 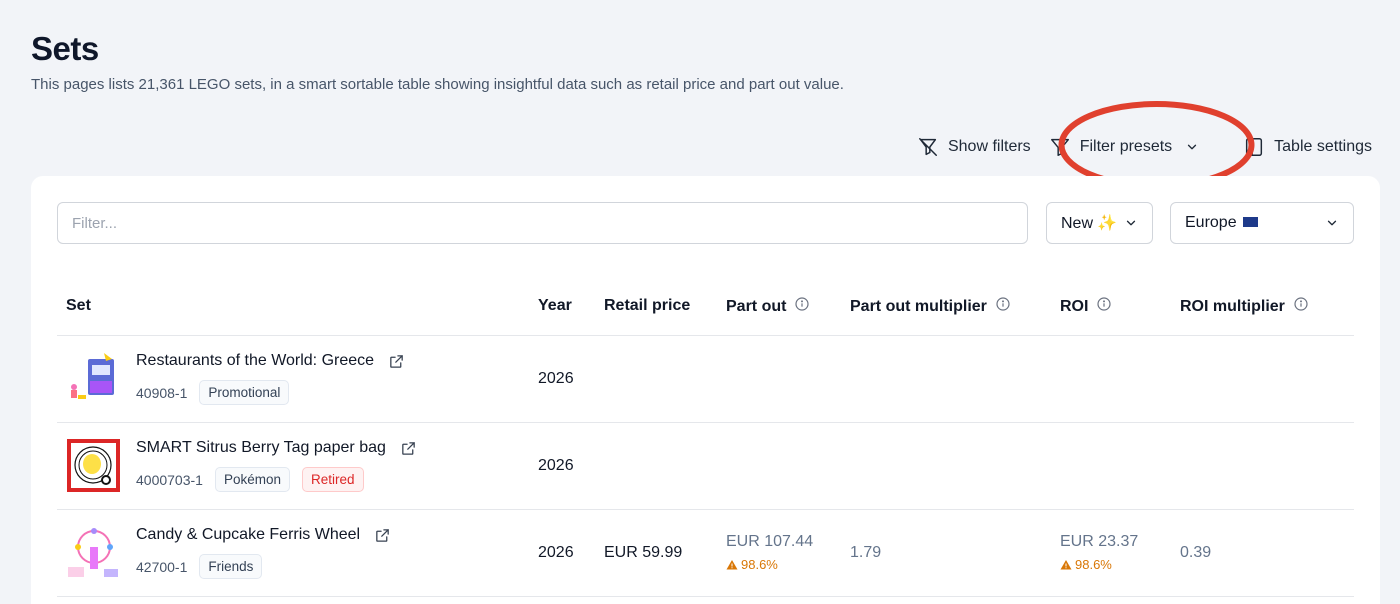 I want to click on retail-price-cell: EUR 59.99, so click(x=665, y=553).